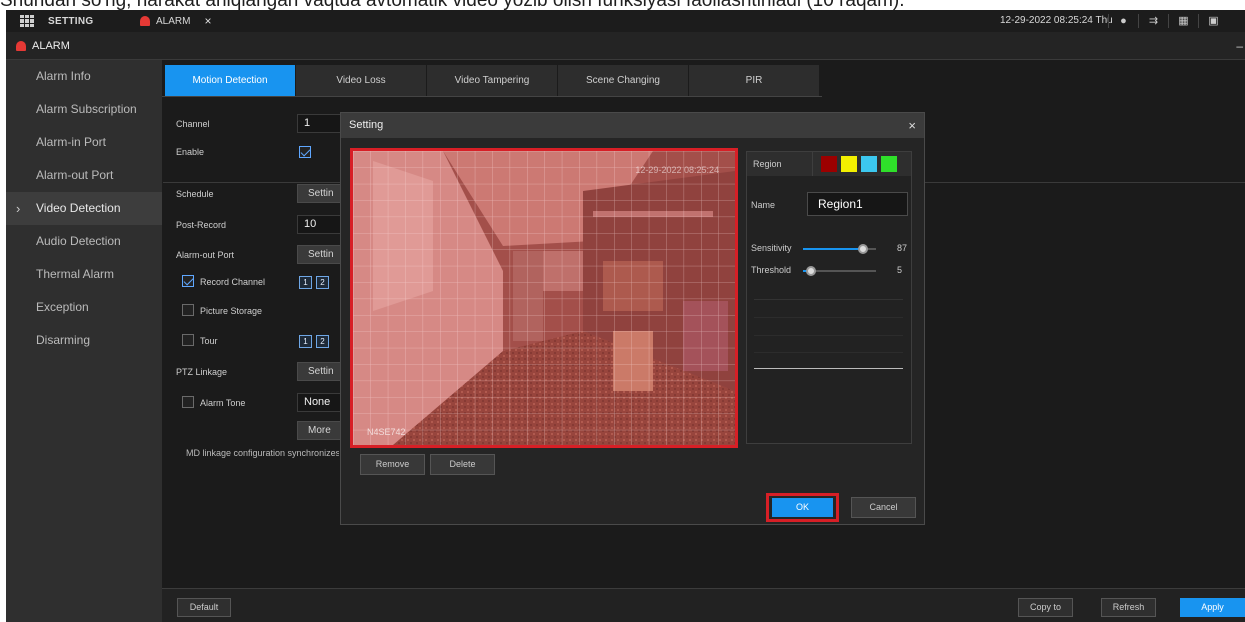  Describe the element at coordinates (1239, 46) in the screenshot. I see `minimize-icon: –` at that location.